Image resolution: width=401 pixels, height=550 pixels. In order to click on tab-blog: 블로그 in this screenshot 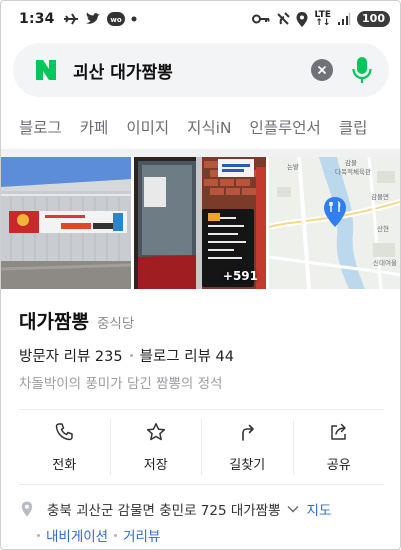, I will do `click(40, 127)`.